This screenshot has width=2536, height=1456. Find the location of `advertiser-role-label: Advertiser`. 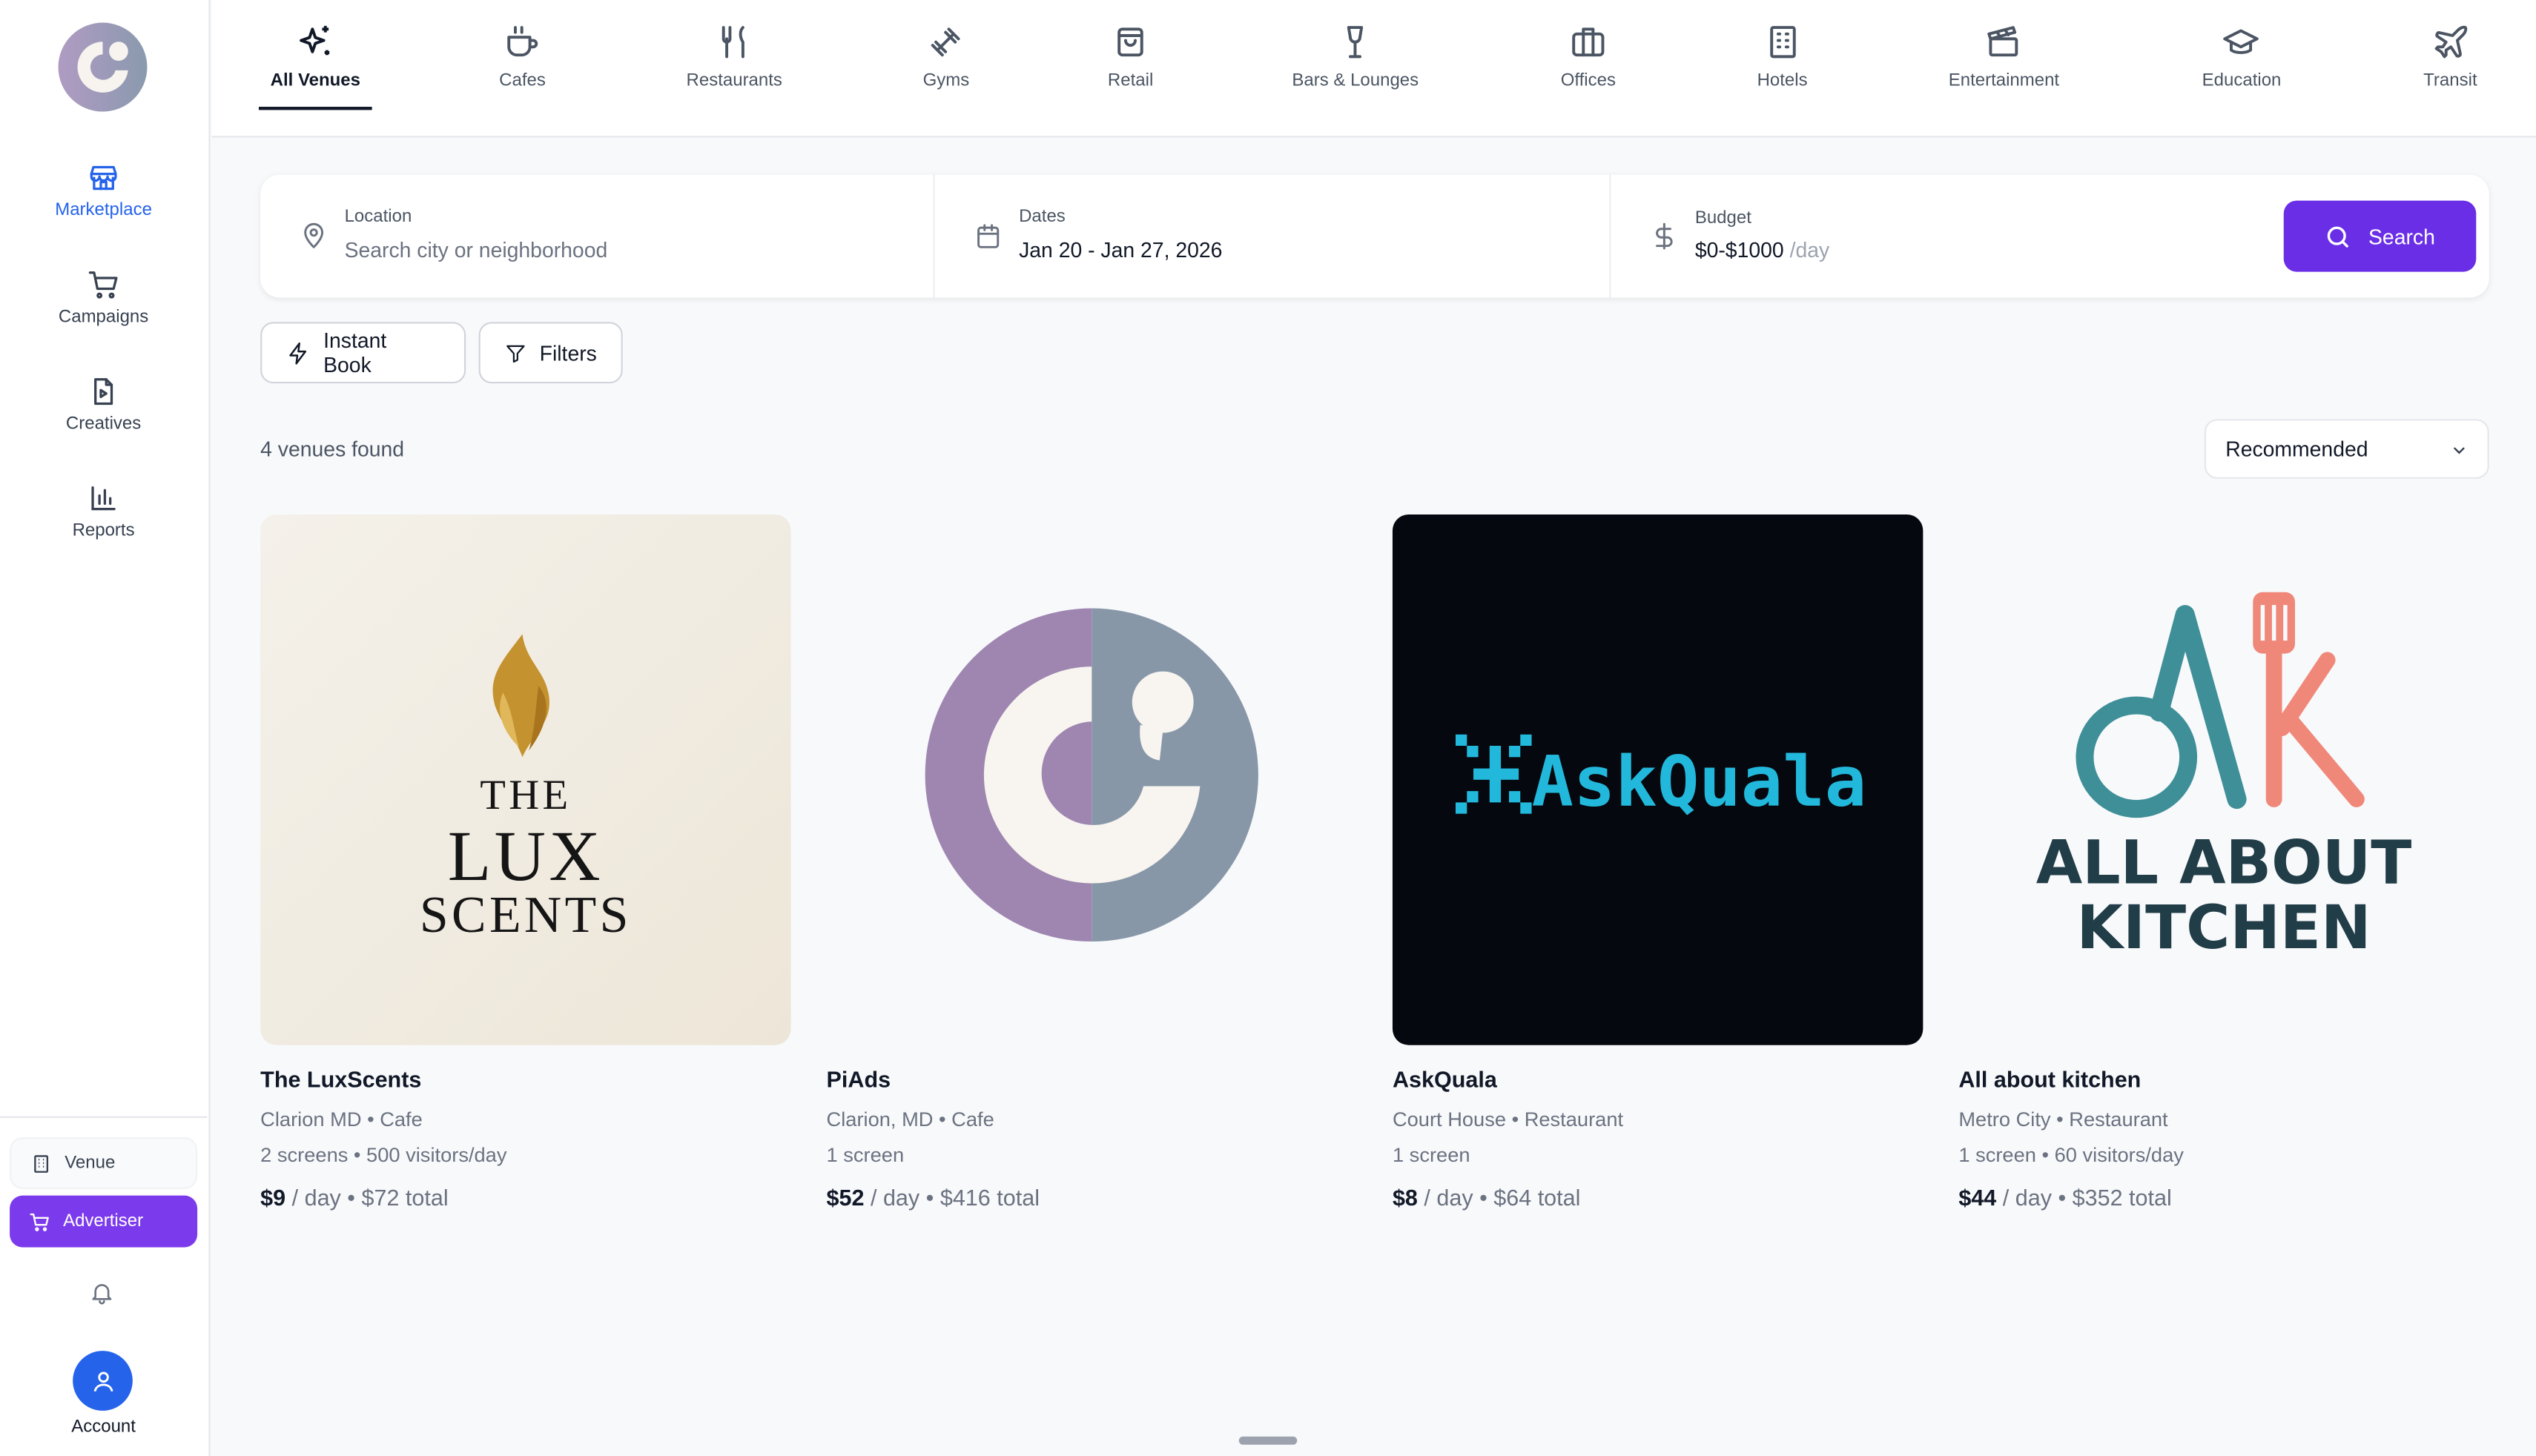

advertiser-role-label: Advertiser is located at coordinates (104, 1221).